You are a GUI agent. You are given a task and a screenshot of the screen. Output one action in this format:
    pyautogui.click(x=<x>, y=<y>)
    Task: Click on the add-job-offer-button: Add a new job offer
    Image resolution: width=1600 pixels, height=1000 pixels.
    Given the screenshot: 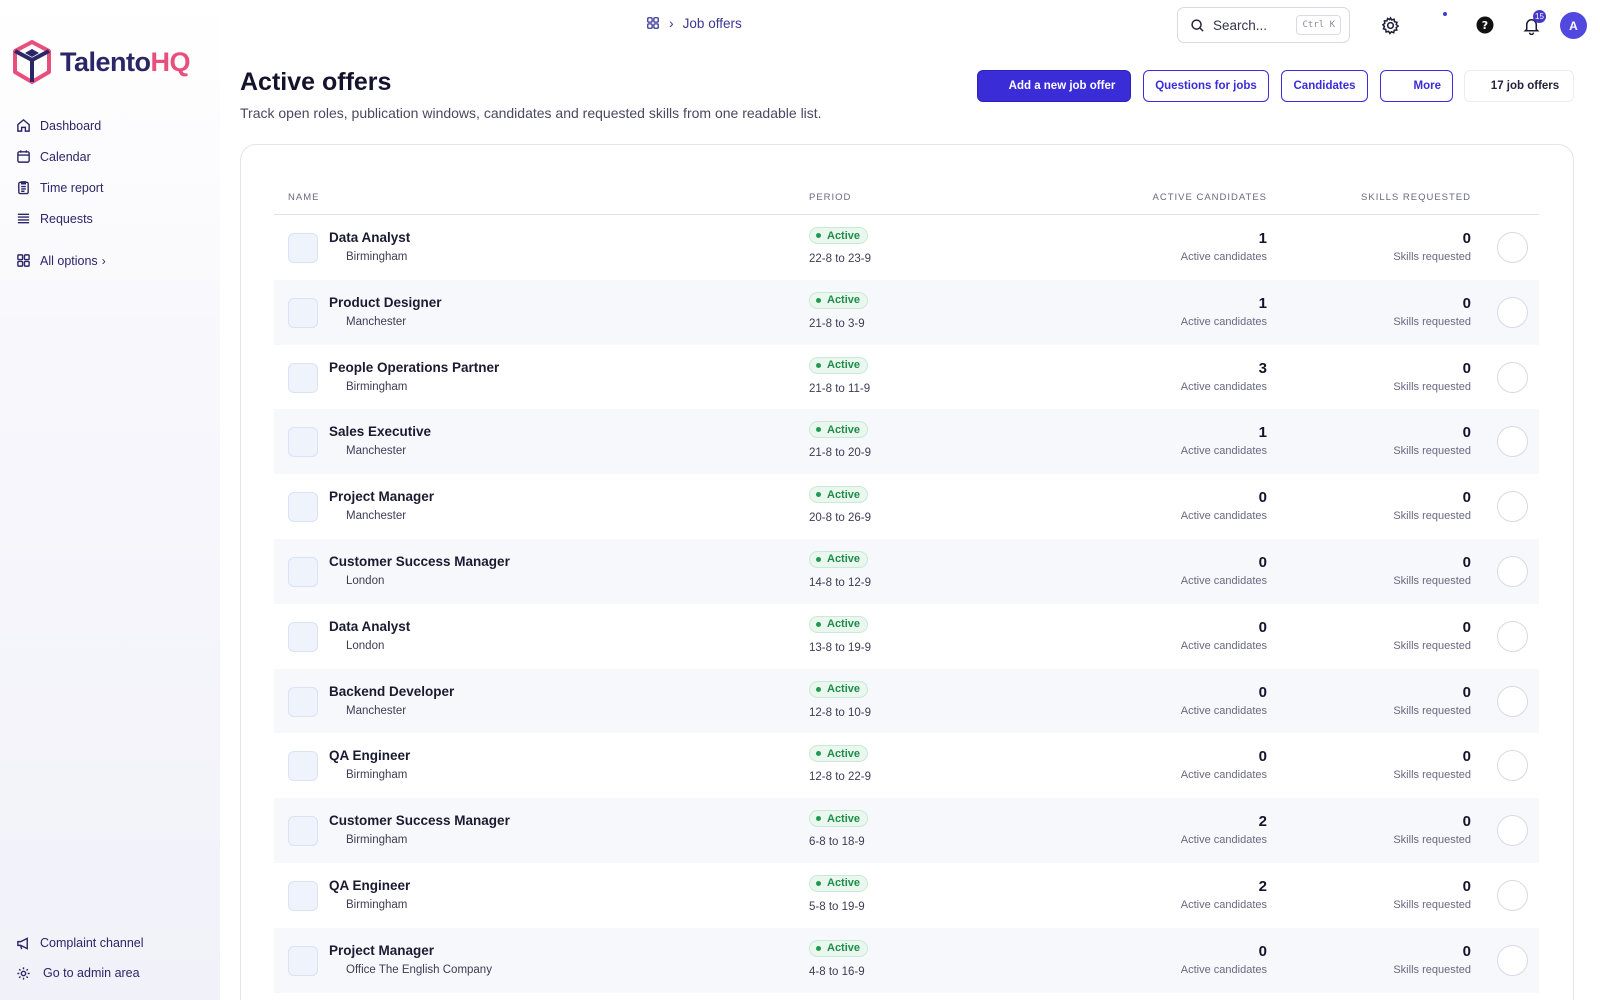 What is the action you would take?
    pyautogui.click(x=1054, y=86)
    